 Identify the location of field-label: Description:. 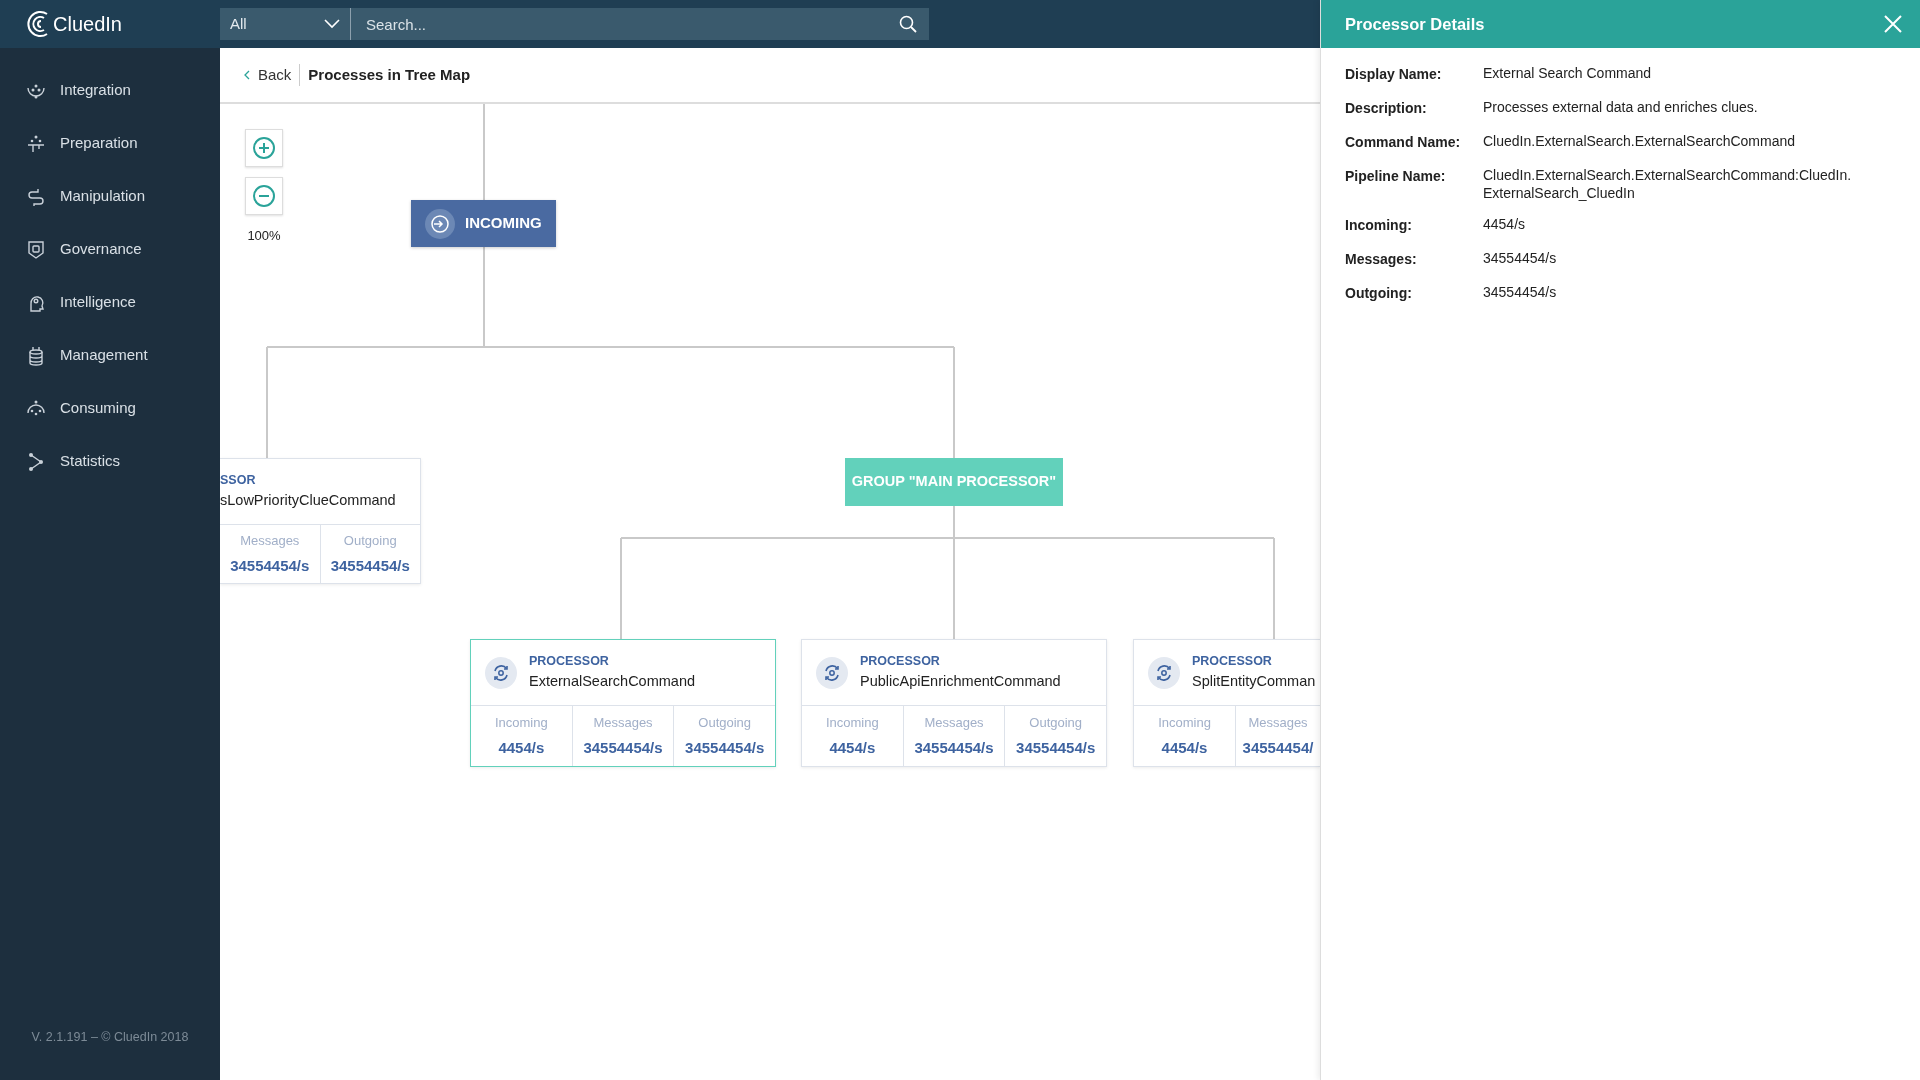
(1386, 108).